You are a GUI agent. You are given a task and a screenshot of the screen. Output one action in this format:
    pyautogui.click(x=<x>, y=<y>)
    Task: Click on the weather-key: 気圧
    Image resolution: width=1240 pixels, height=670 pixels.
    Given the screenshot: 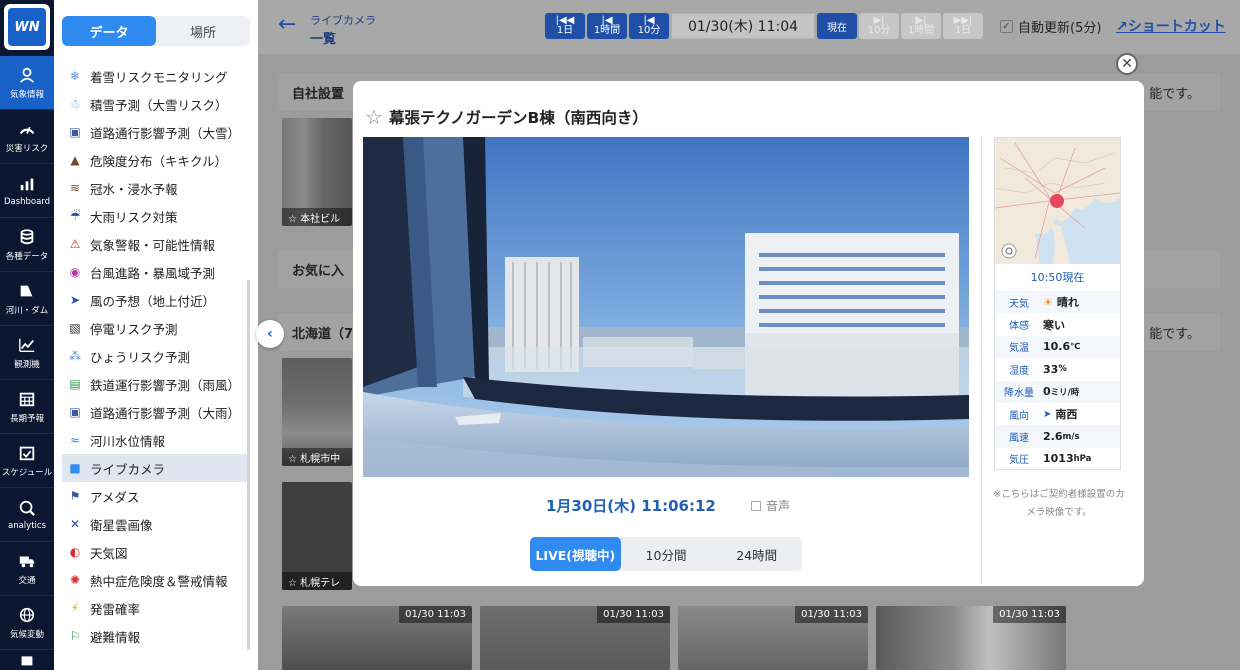 What is the action you would take?
    pyautogui.click(x=1019, y=461)
    